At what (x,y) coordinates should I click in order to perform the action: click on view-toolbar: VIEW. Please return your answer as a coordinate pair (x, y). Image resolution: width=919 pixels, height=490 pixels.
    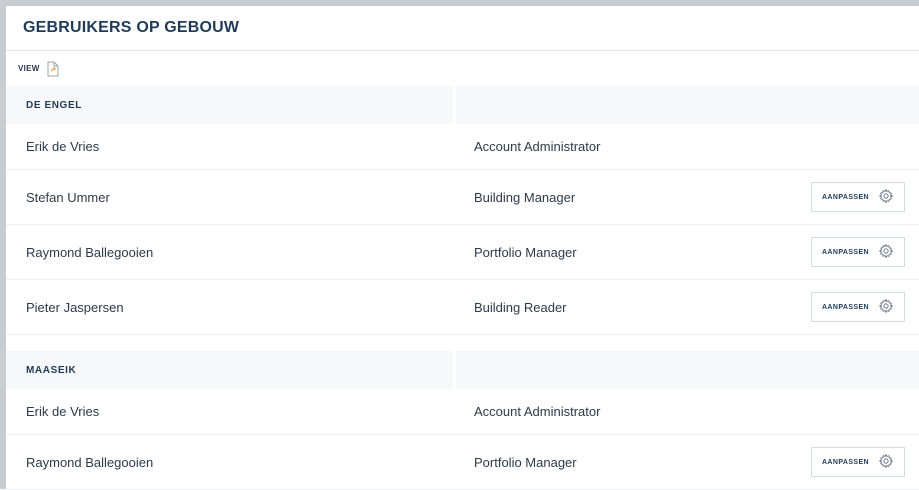
    Looking at the image, I should click on (462, 68).